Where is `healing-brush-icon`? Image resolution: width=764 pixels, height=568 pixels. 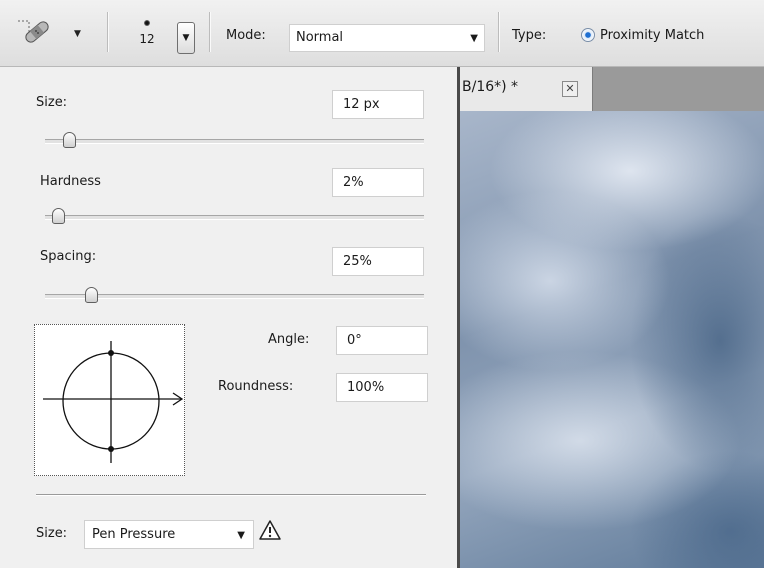 healing-brush-icon is located at coordinates (35, 33).